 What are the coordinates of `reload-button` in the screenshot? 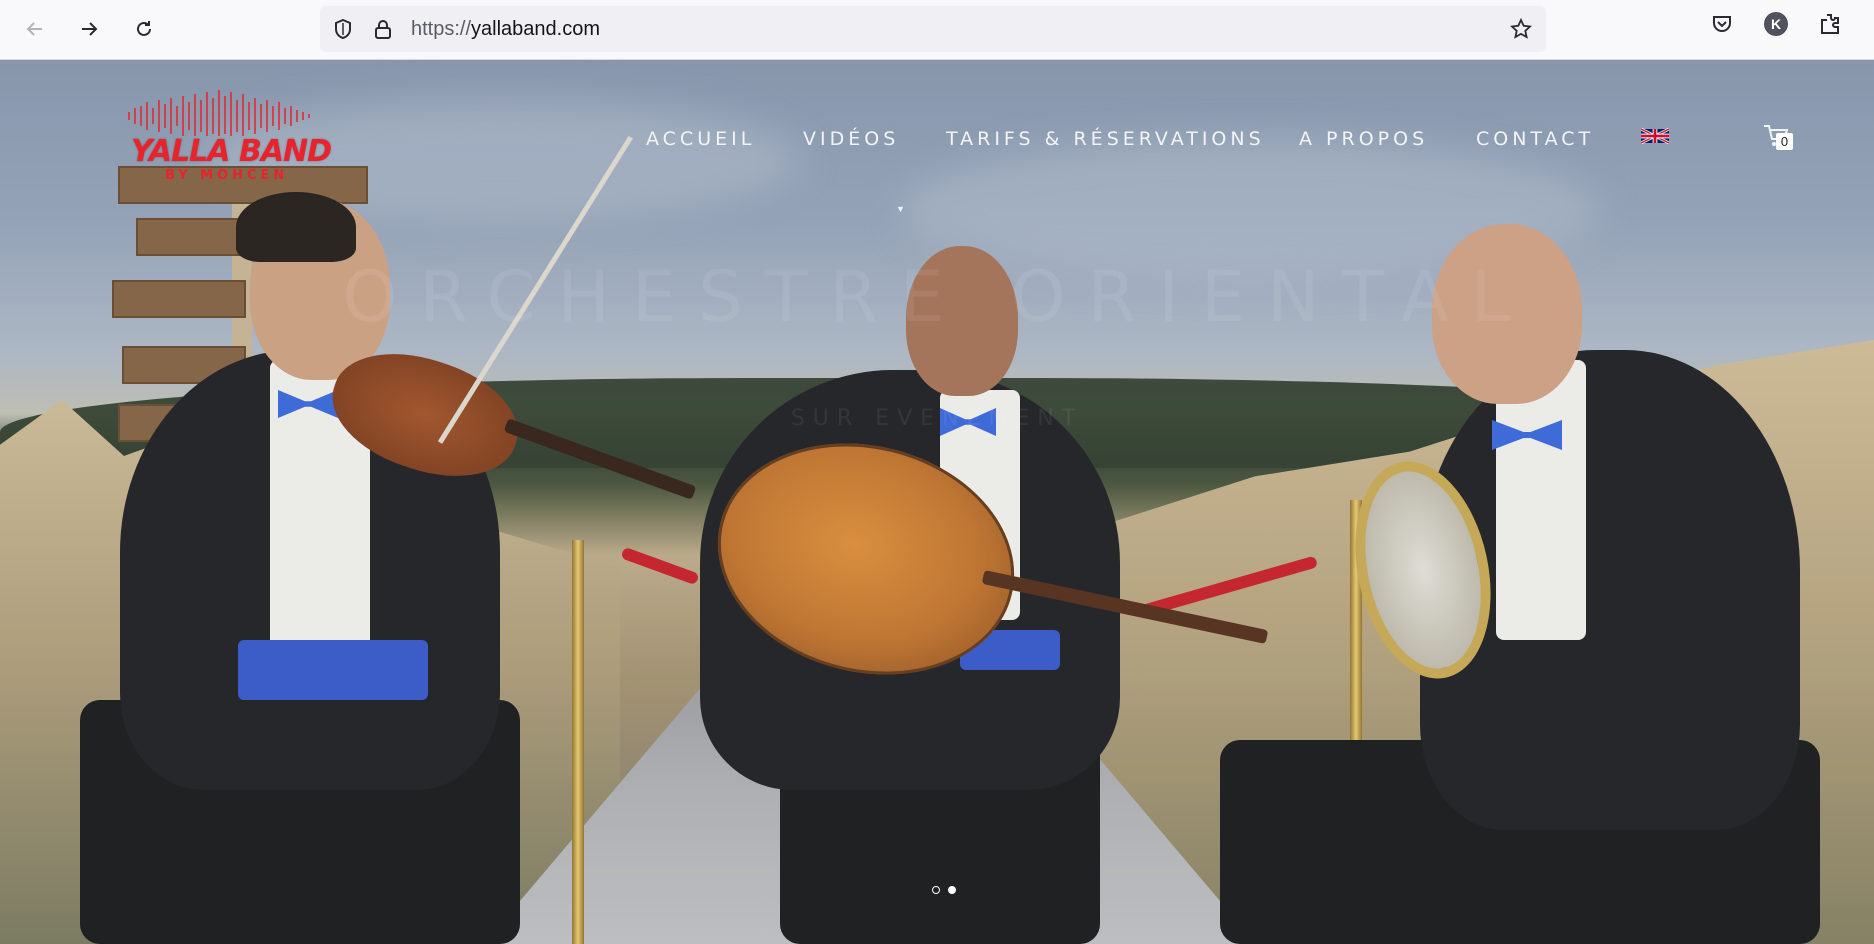 It's located at (144, 29).